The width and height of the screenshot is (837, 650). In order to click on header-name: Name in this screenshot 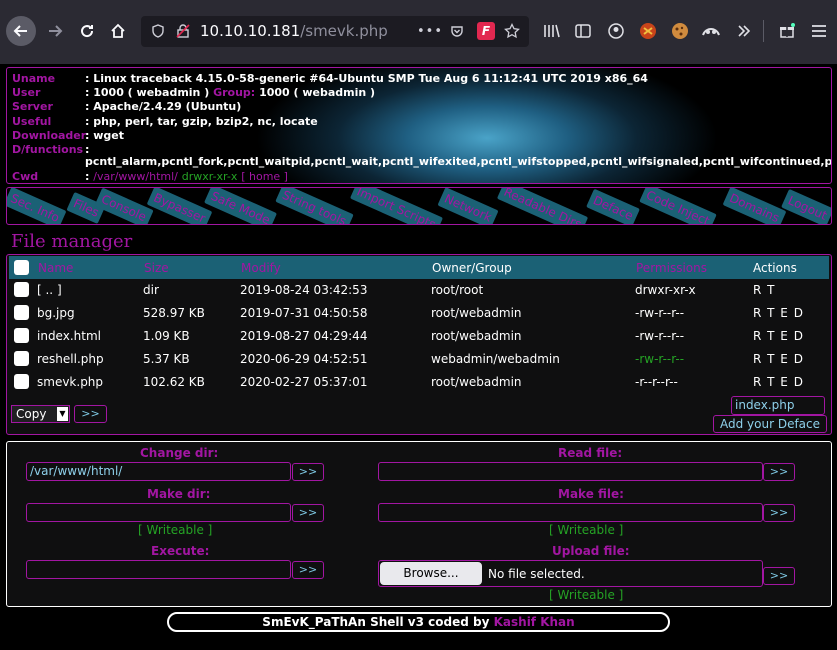, I will do `click(55, 268)`.